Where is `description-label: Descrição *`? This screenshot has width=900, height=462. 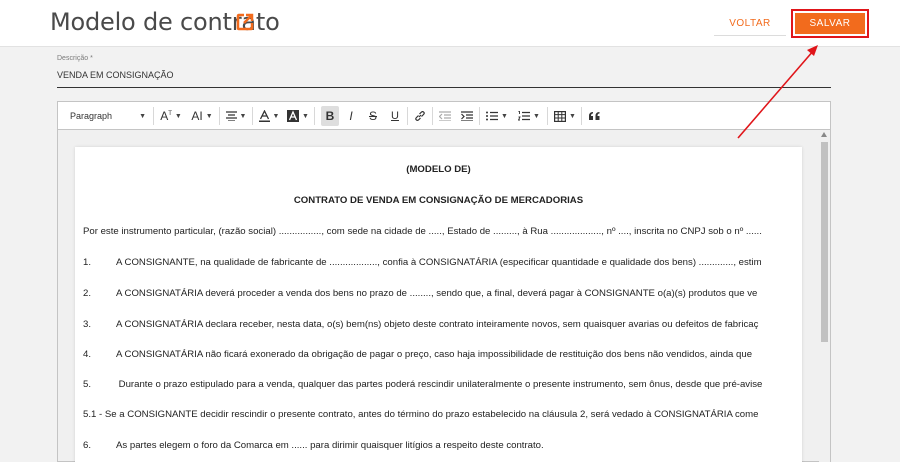
description-label: Descrição * is located at coordinates (75, 58).